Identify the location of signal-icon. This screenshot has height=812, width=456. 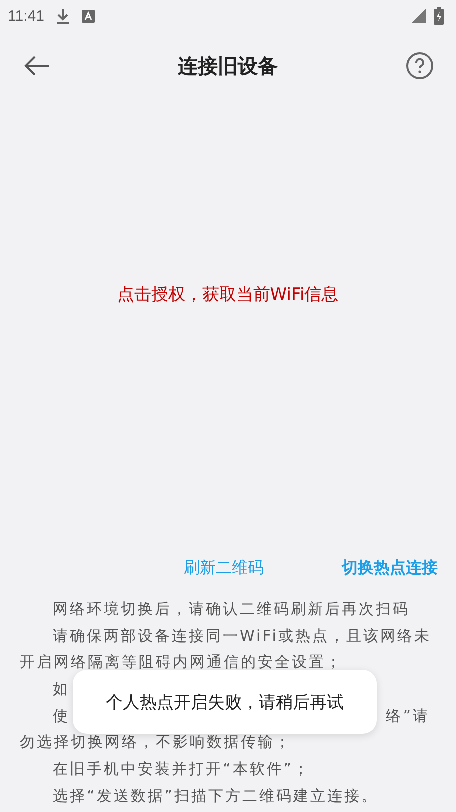
(419, 16).